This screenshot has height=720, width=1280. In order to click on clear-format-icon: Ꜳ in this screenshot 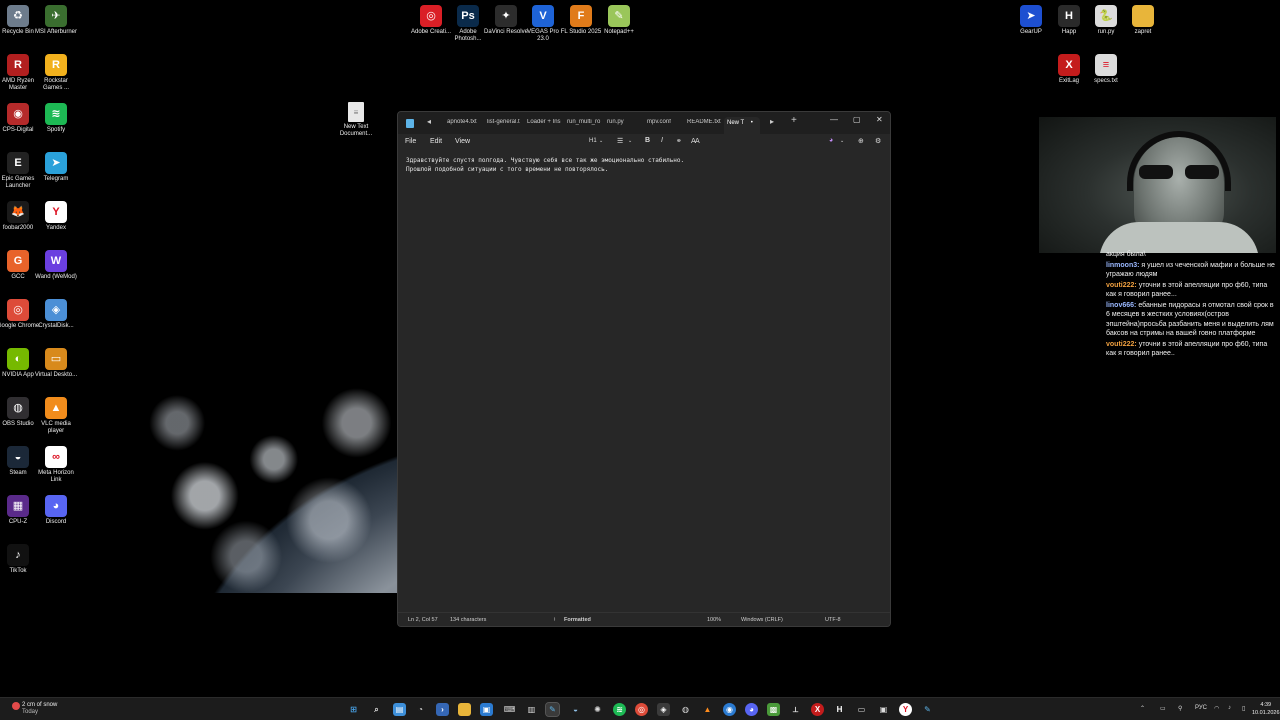, I will do `click(695, 141)`.